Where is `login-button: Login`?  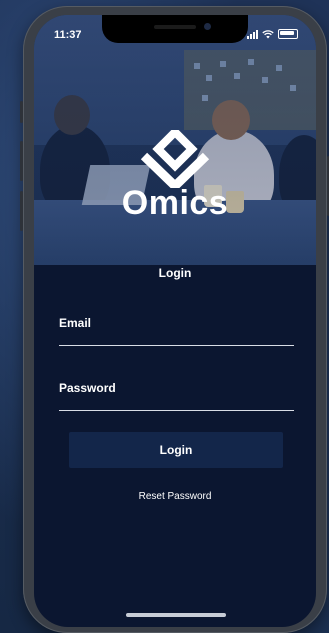
login-button: Login is located at coordinates (176, 450).